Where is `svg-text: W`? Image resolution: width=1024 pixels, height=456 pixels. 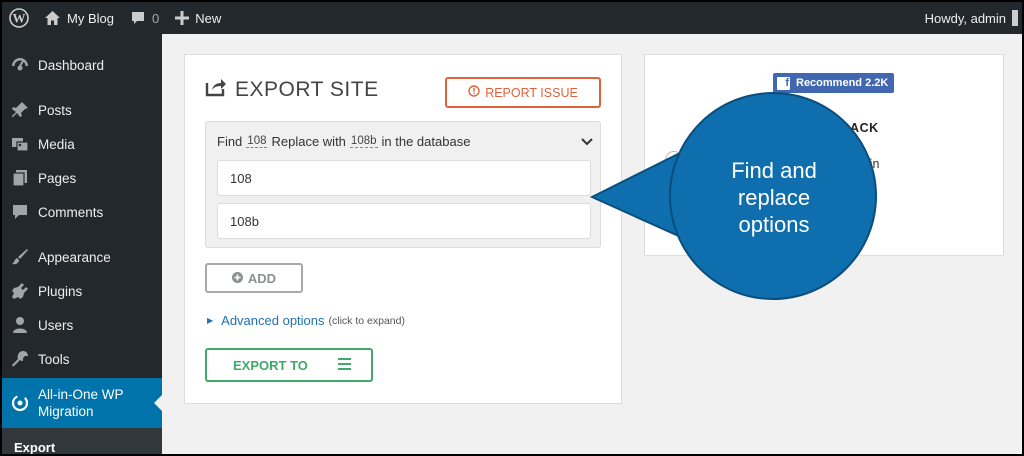
svg-text: W is located at coordinates (19, 18).